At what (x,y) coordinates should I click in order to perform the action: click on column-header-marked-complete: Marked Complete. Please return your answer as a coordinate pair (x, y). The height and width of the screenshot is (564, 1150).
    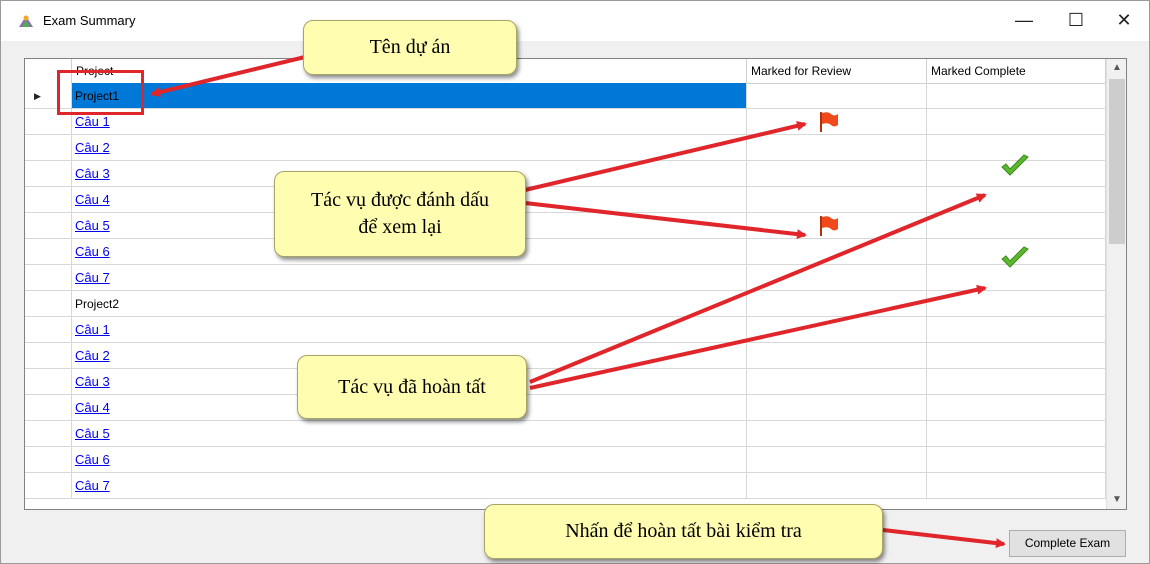
    Looking at the image, I should click on (1016, 71).